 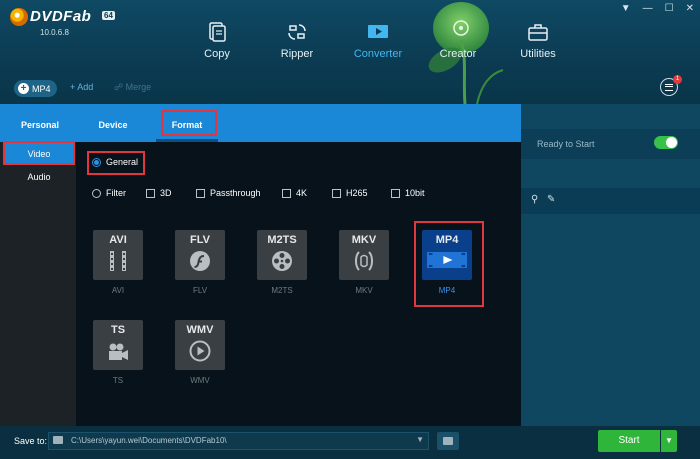 I want to click on play-circle-icon, so click(x=200, y=351).